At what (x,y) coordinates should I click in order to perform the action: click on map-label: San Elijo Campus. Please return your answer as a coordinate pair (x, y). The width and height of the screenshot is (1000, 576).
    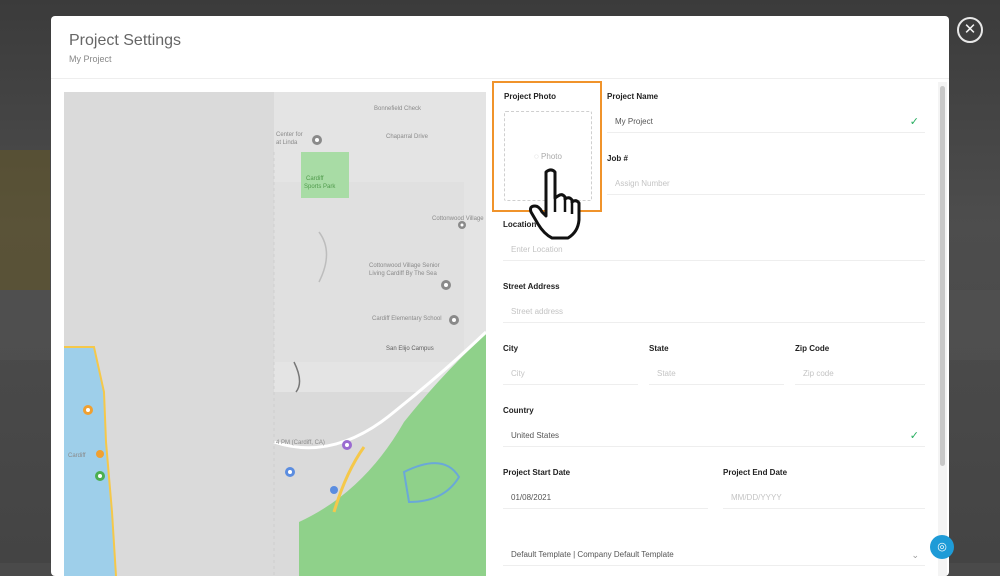
    Looking at the image, I should click on (410, 349).